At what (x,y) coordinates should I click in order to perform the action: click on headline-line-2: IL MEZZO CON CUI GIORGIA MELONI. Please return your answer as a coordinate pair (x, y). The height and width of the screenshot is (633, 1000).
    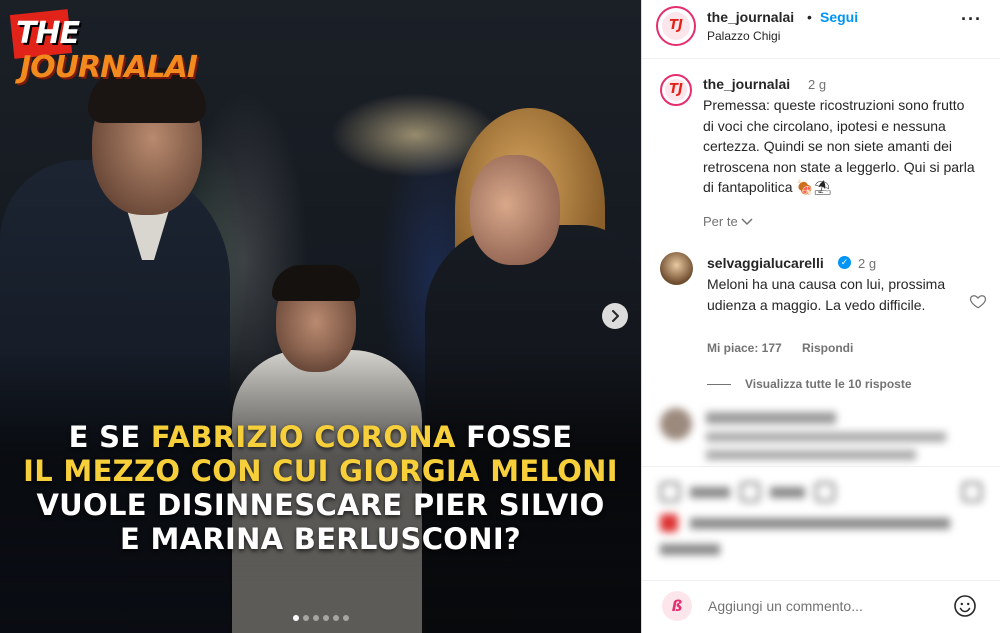
    Looking at the image, I should click on (320, 471).